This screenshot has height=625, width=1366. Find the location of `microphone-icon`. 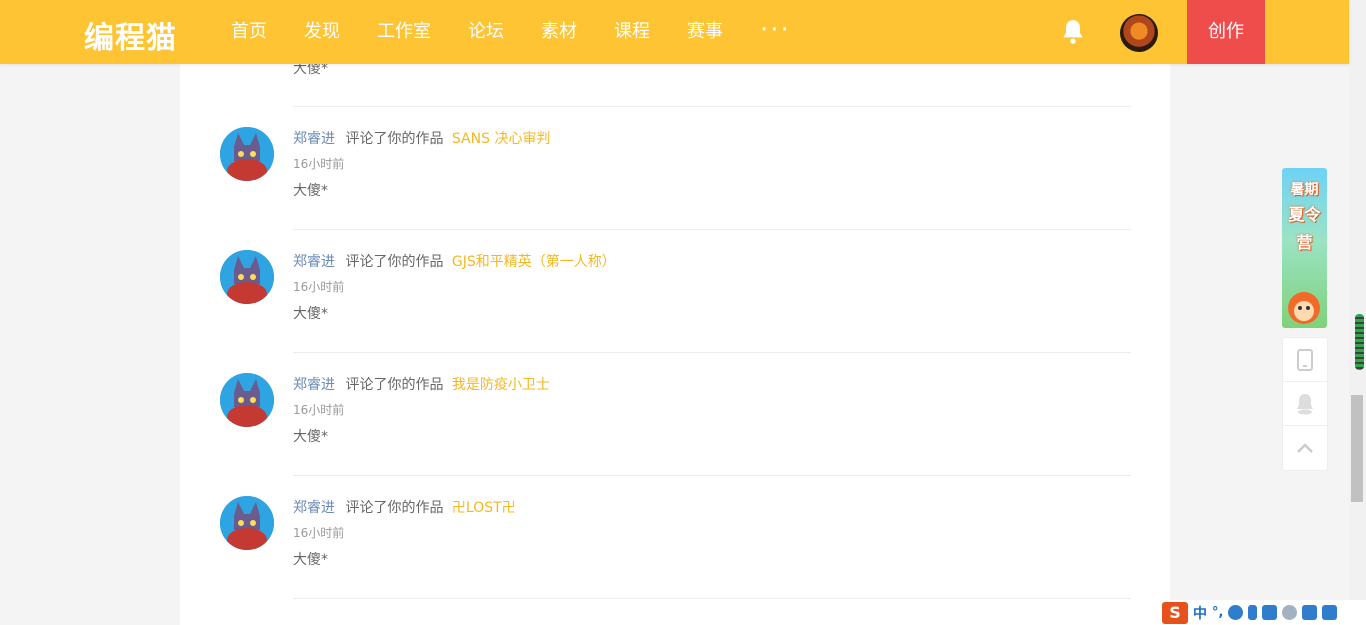

microphone-icon is located at coordinates (1253, 612).